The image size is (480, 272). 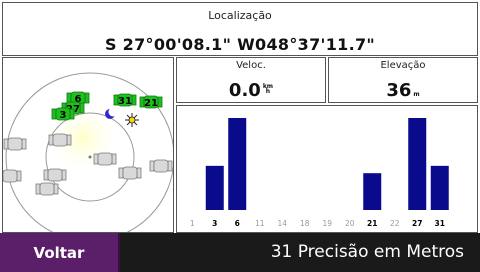 I want to click on satellite-prn: 21, so click(x=151, y=103).